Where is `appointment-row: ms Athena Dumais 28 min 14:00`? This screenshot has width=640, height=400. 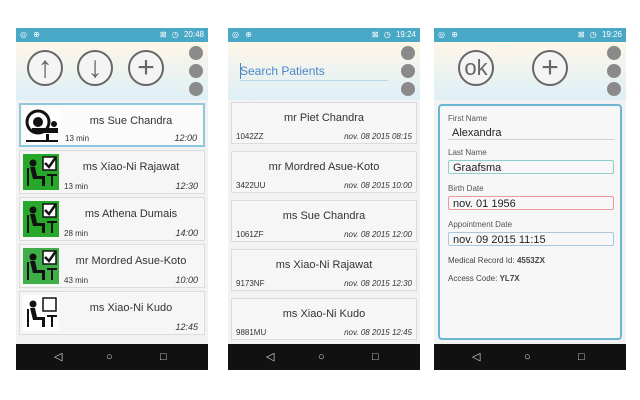 appointment-row: ms Athena Dumais 28 min 14:00 is located at coordinates (112, 219).